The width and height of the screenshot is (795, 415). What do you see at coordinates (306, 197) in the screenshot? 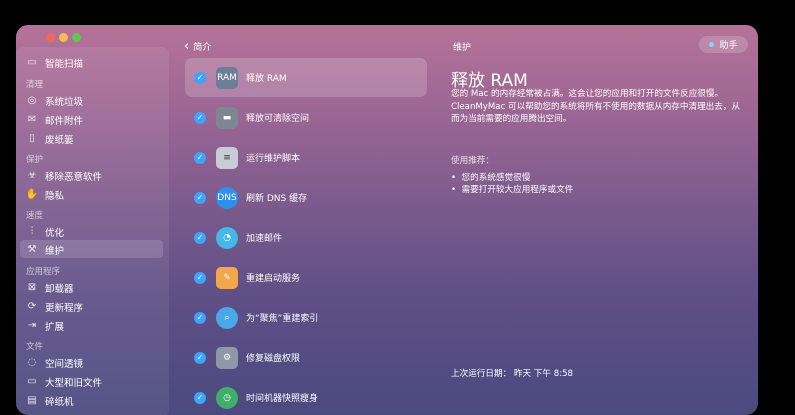
I see `task-item-flush-dns: ✓ DNS 刷新 DNS 缓存` at bounding box center [306, 197].